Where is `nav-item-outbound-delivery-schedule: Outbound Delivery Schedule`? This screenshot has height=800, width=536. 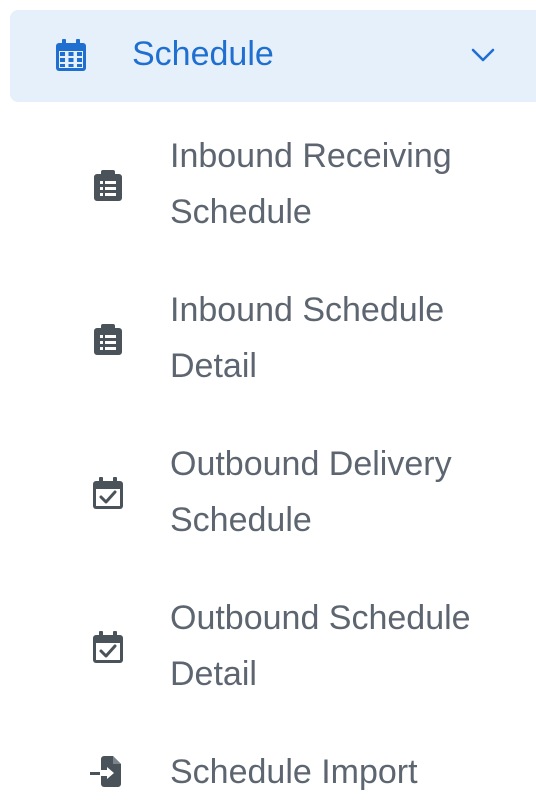
nav-item-outbound-delivery-schedule: Outbound Delivery Schedule is located at coordinates (268, 492).